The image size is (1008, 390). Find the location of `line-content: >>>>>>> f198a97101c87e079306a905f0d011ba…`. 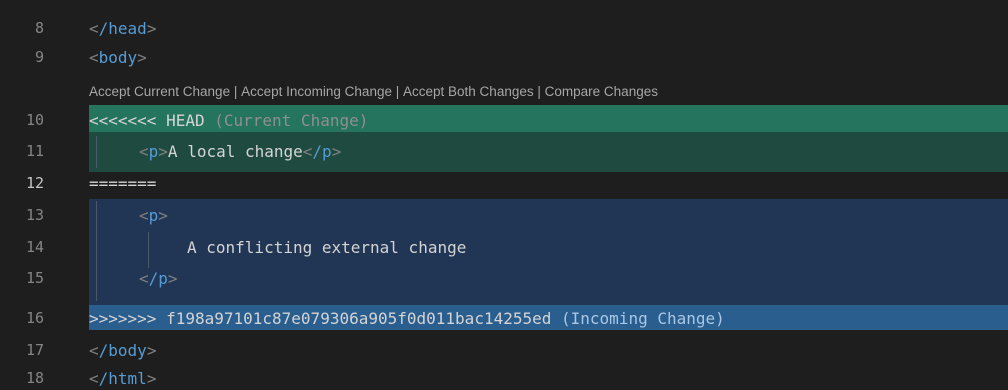

line-content: >>>>>>> f198a97101c87e079306a905f0d011ba… is located at coordinates (407, 318).